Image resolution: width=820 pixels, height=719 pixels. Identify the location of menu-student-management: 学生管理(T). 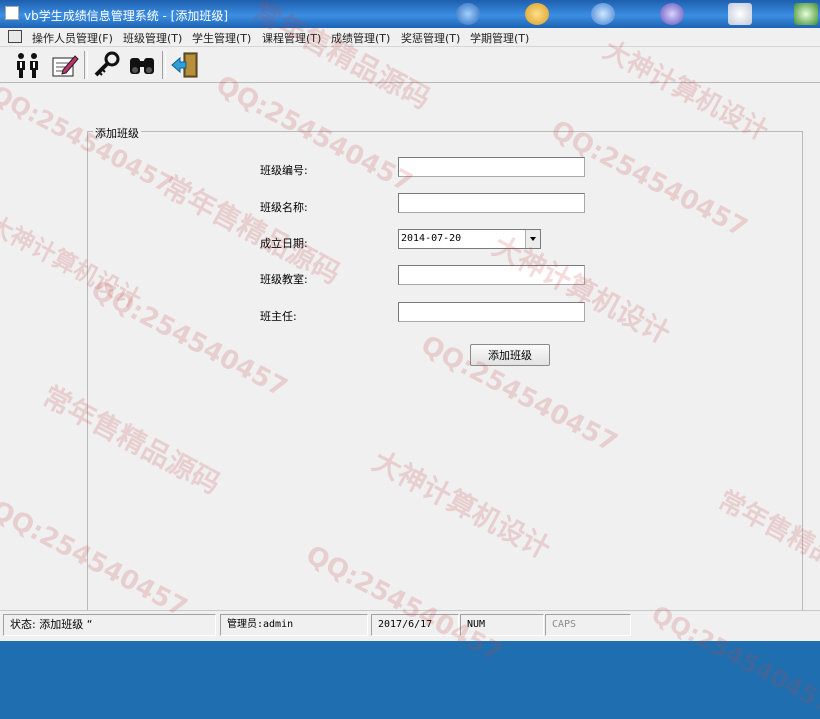
(221, 38).